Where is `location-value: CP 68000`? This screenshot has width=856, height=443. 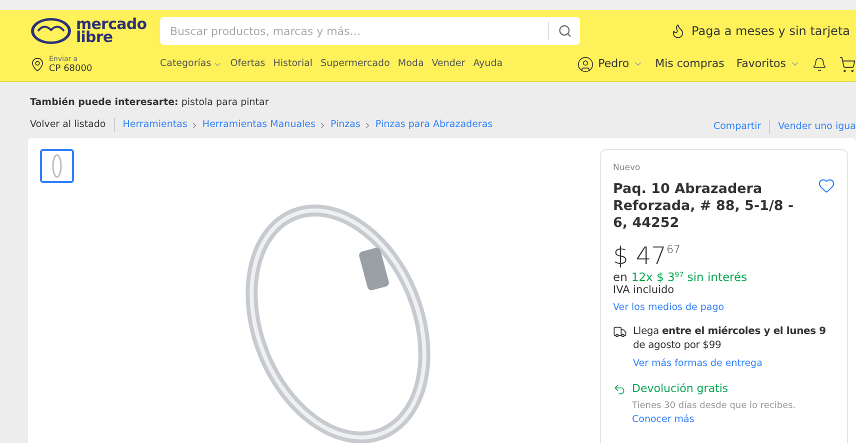
location-value: CP 68000 is located at coordinates (70, 69).